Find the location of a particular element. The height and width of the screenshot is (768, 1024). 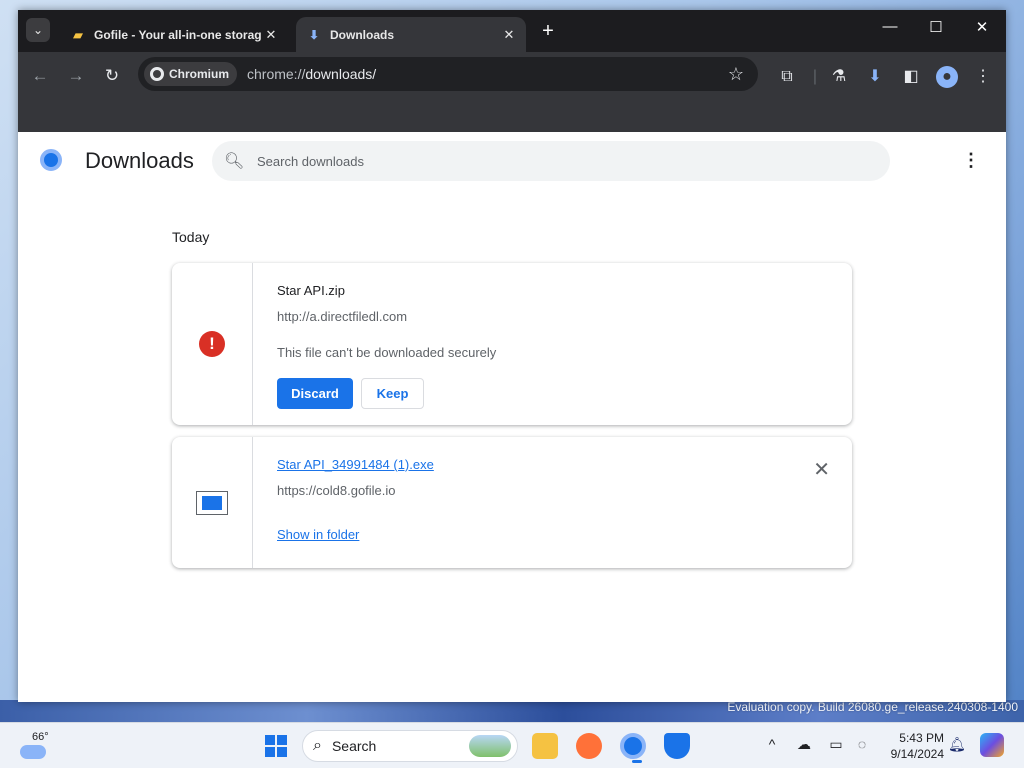

chevron-down-icon: ⌄ is located at coordinates (38, 30).